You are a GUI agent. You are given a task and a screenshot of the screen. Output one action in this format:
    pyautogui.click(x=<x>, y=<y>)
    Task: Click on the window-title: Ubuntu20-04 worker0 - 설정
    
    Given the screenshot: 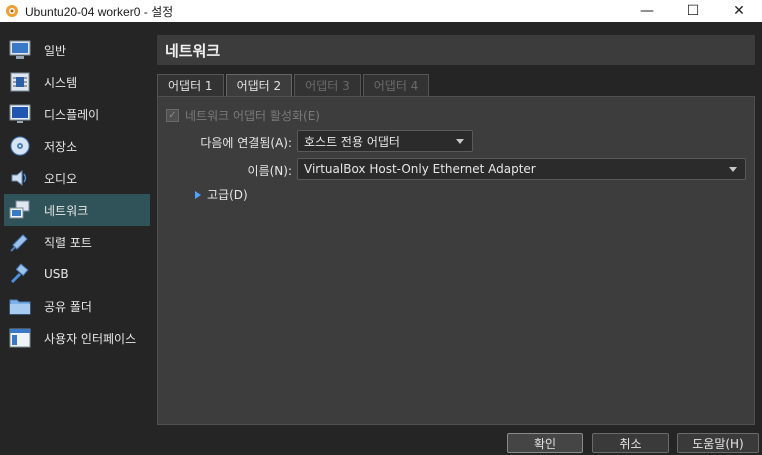 What is the action you would take?
    pyautogui.click(x=99, y=11)
    